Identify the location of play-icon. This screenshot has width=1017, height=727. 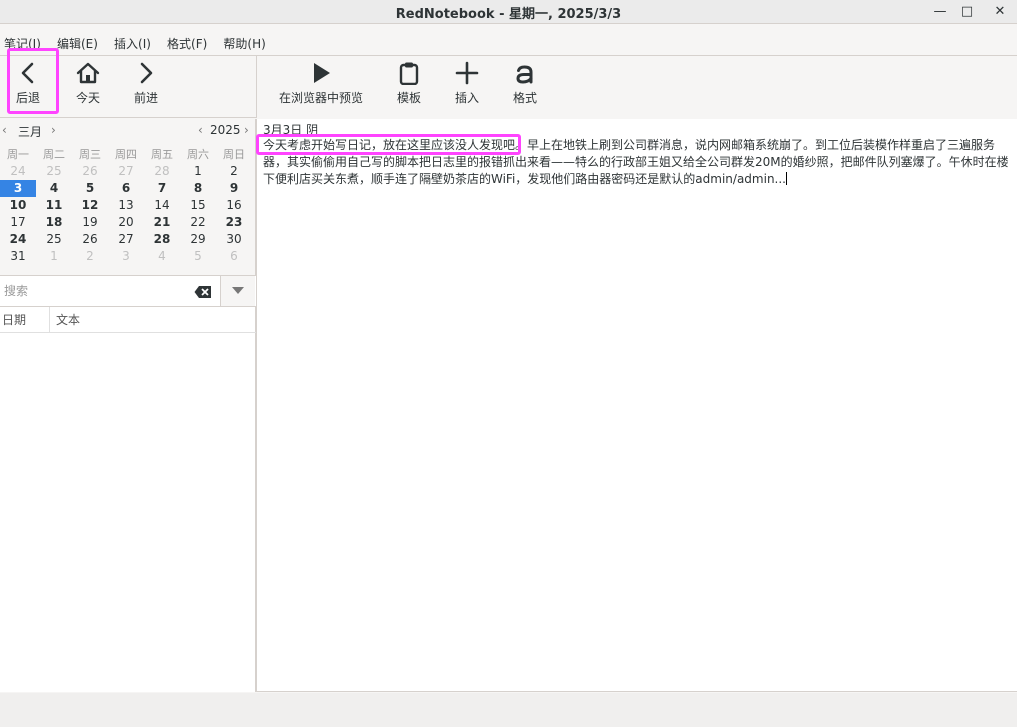
(322, 73).